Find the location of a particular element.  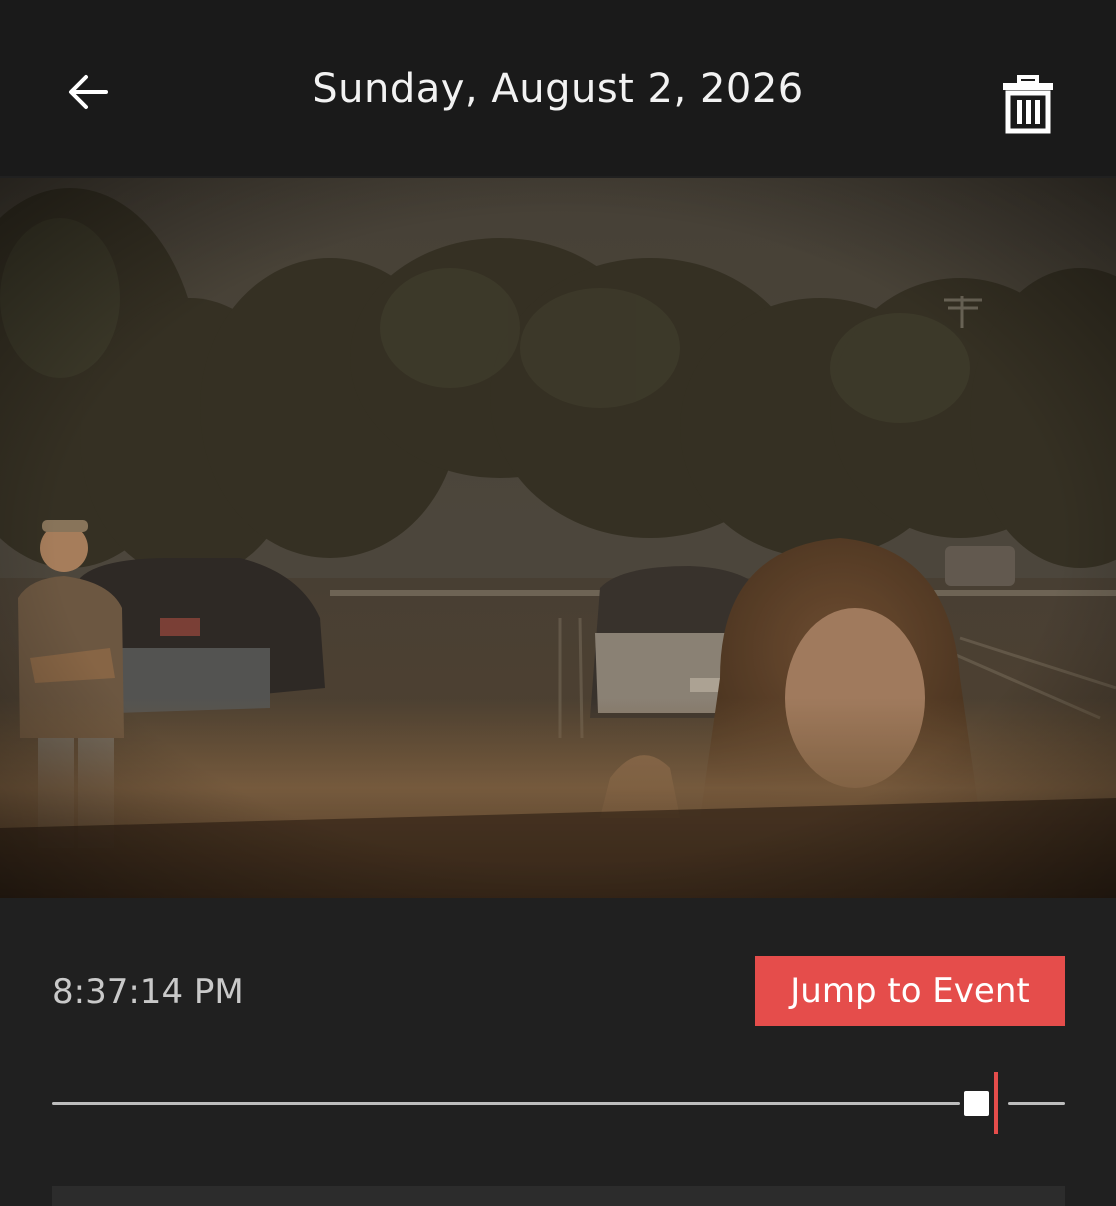

scrubber-thumb is located at coordinates (976, 1103).